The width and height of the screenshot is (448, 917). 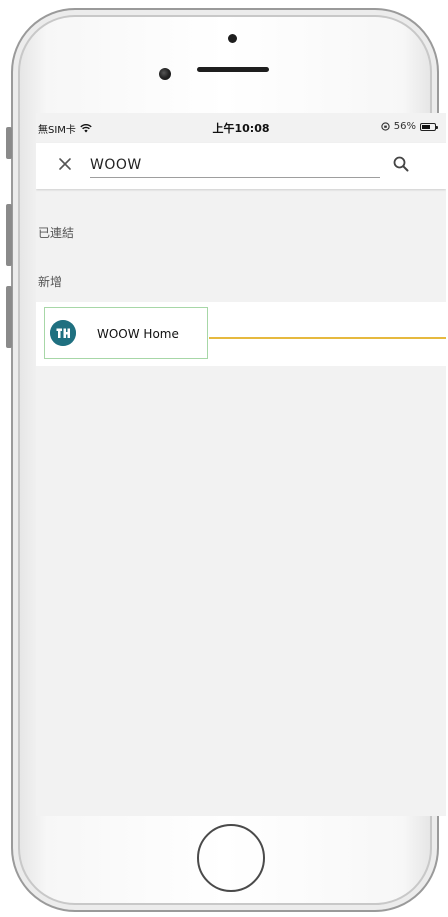 What do you see at coordinates (56, 233) in the screenshot?
I see `section-connected-label: 已連結` at bounding box center [56, 233].